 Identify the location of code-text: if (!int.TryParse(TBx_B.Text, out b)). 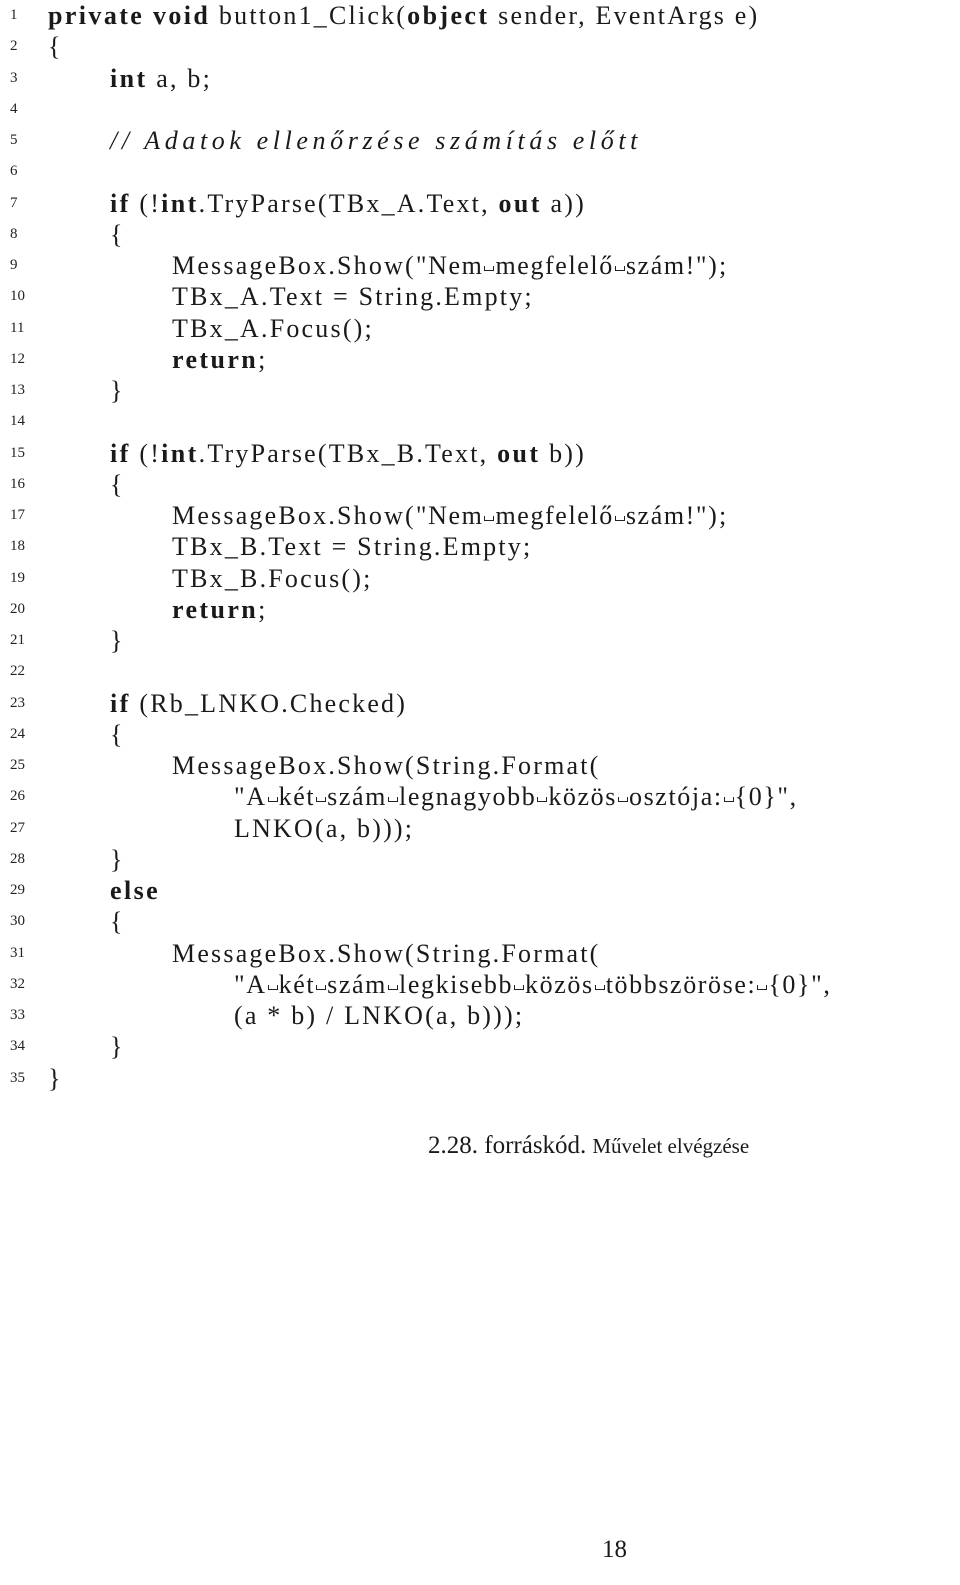
(348, 453).